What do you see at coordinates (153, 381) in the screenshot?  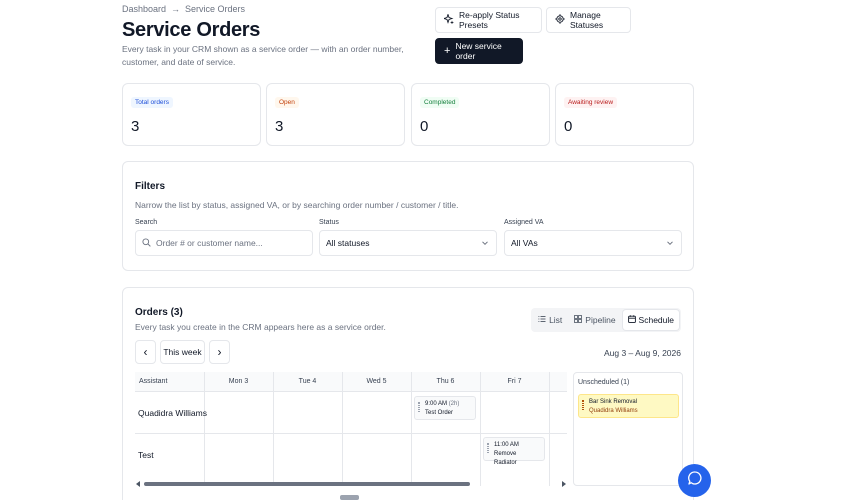 I see `column-header-assistant: Assistant` at bounding box center [153, 381].